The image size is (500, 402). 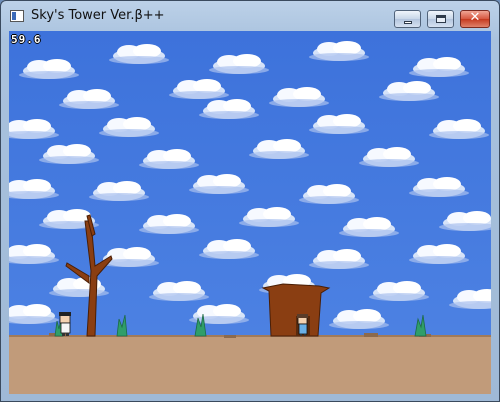 I want to click on window-title: Sky's Tower Ver.β++, so click(x=98, y=15).